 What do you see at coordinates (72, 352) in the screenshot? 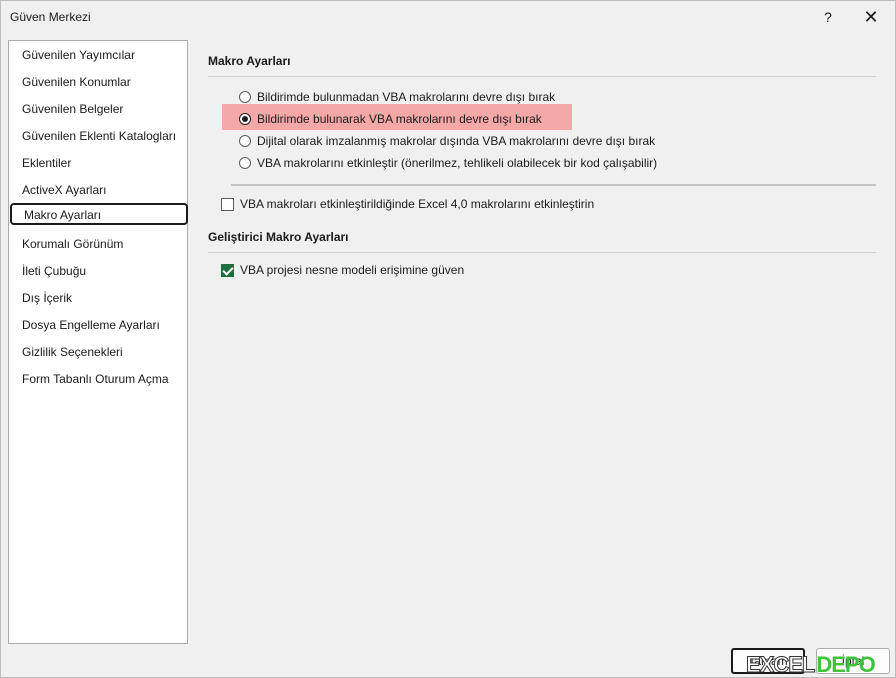
I see `sidebar-item-privacy-options: Gizlilik Seçenekleri` at bounding box center [72, 352].